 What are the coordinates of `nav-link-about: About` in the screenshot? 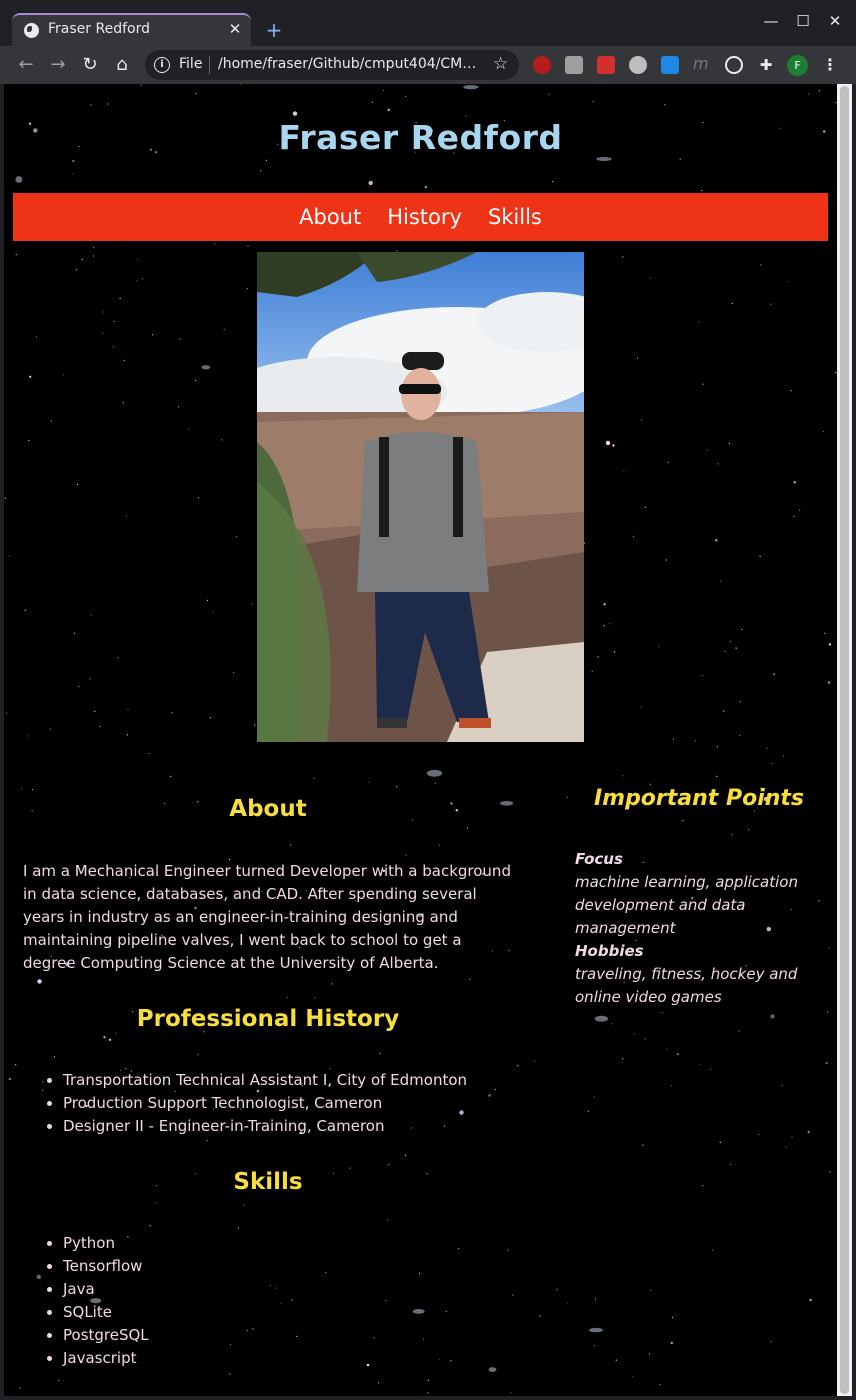 It's located at (330, 217).